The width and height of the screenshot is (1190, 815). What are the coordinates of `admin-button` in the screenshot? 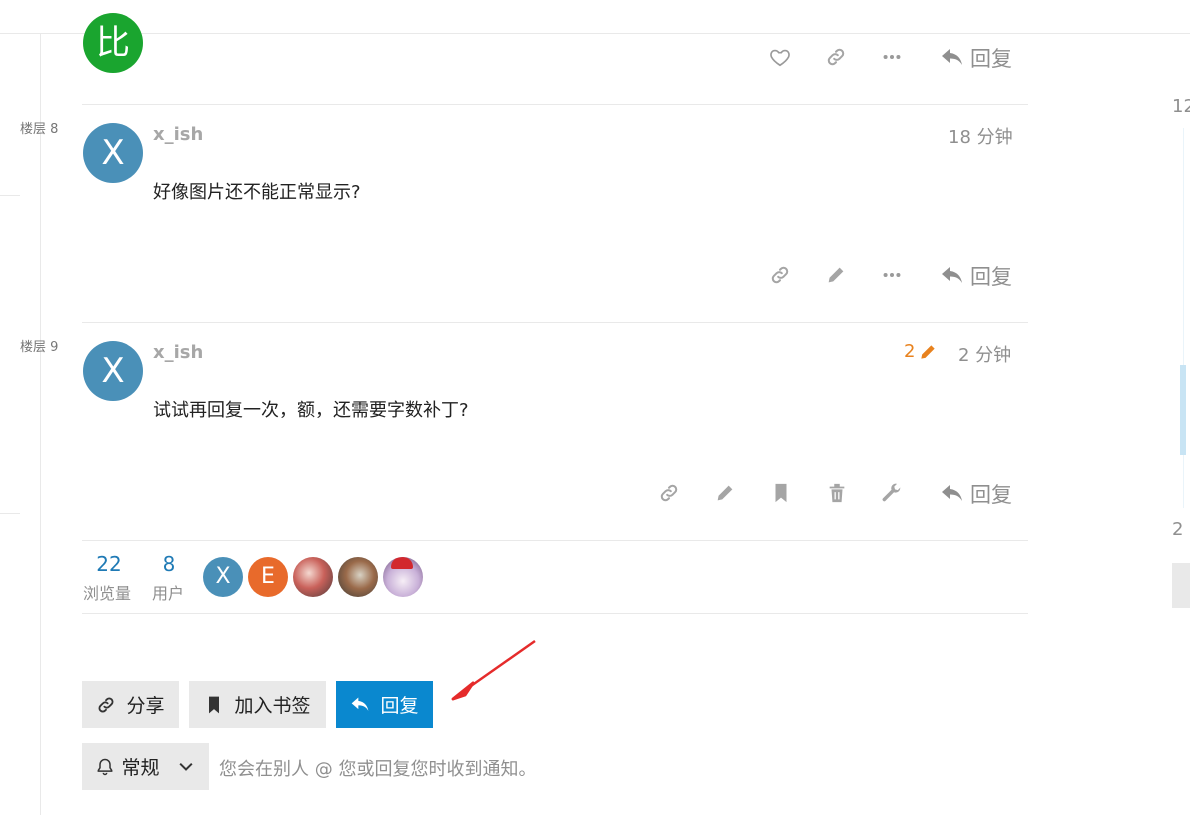 It's located at (892, 493).